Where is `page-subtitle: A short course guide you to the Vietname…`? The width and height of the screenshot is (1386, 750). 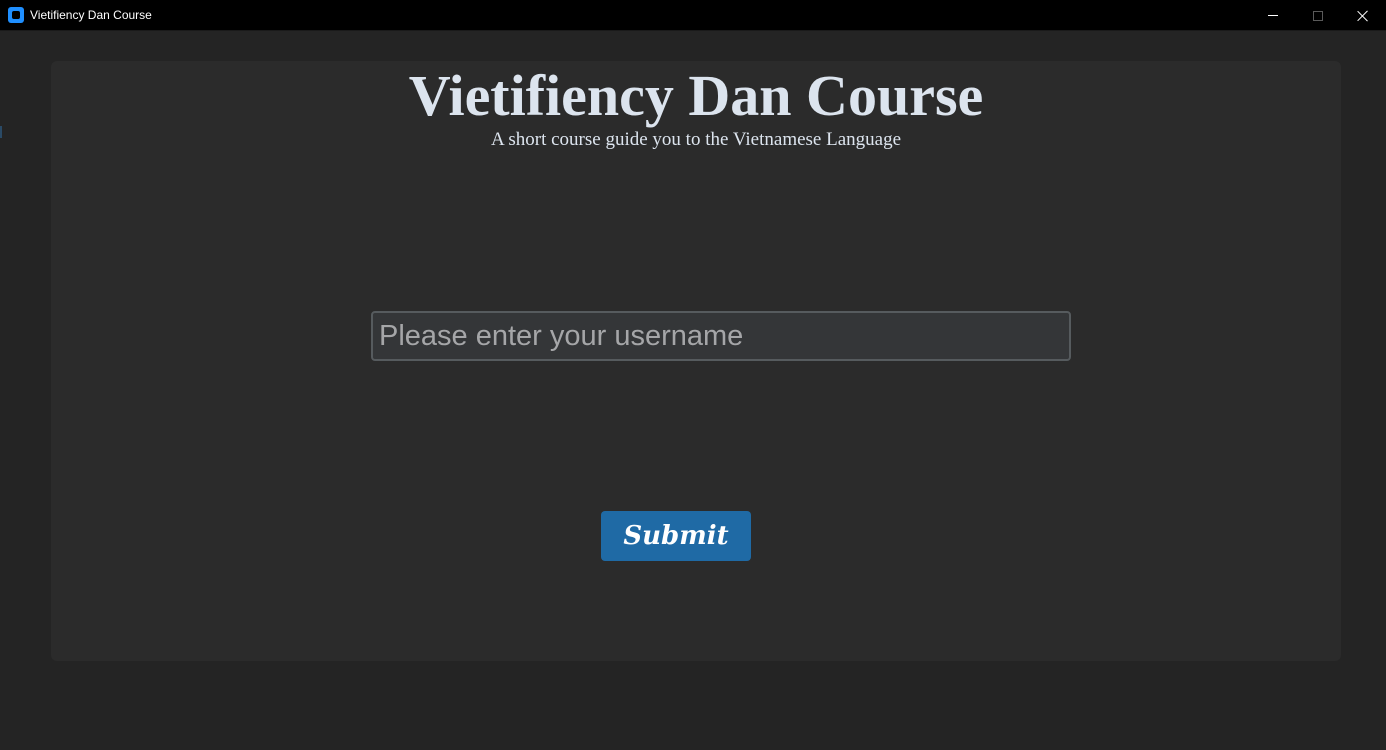
page-subtitle: A short course guide you to the Vietname… is located at coordinates (696, 139).